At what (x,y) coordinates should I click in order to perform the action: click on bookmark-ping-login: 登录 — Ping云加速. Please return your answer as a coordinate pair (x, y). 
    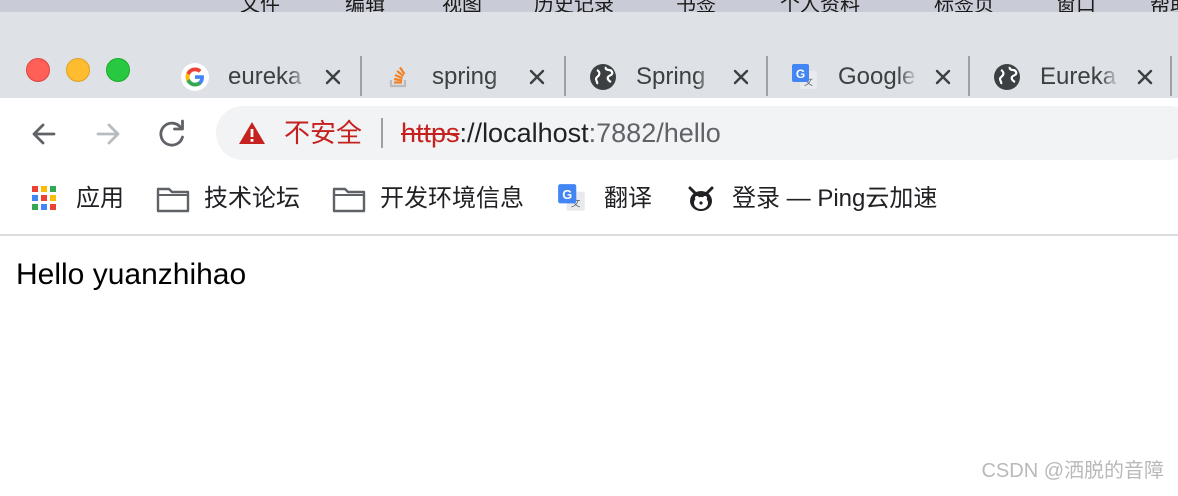
    Looking at the image, I should click on (821, 199).